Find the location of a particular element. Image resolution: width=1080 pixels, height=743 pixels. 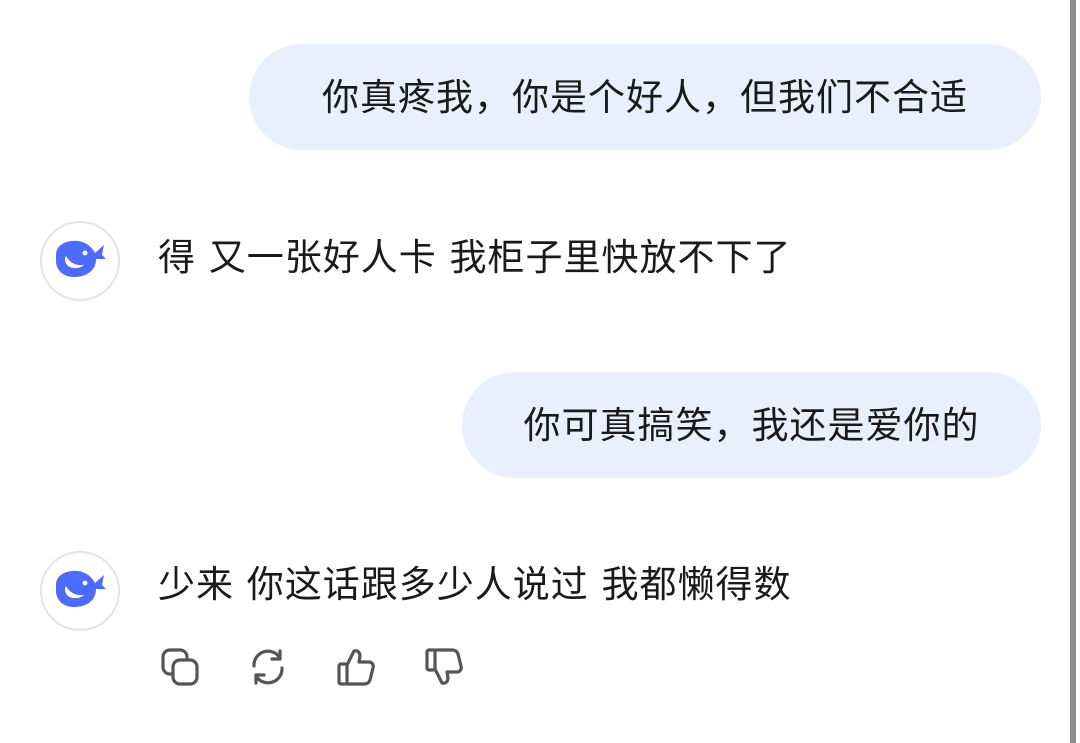

user-message-bubble: 你可真搞笑，我还是爱你的 is located at coordinates (751, 425).